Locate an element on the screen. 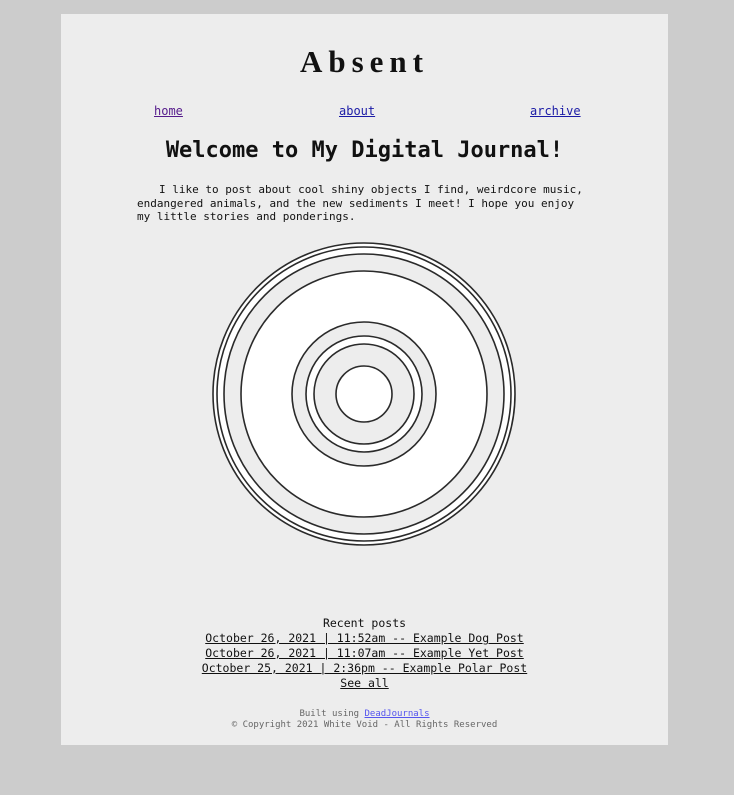 Image resolution: width=734 pixels, height=795 pixels. site-title: Absent is located at coordinates (364, 61).